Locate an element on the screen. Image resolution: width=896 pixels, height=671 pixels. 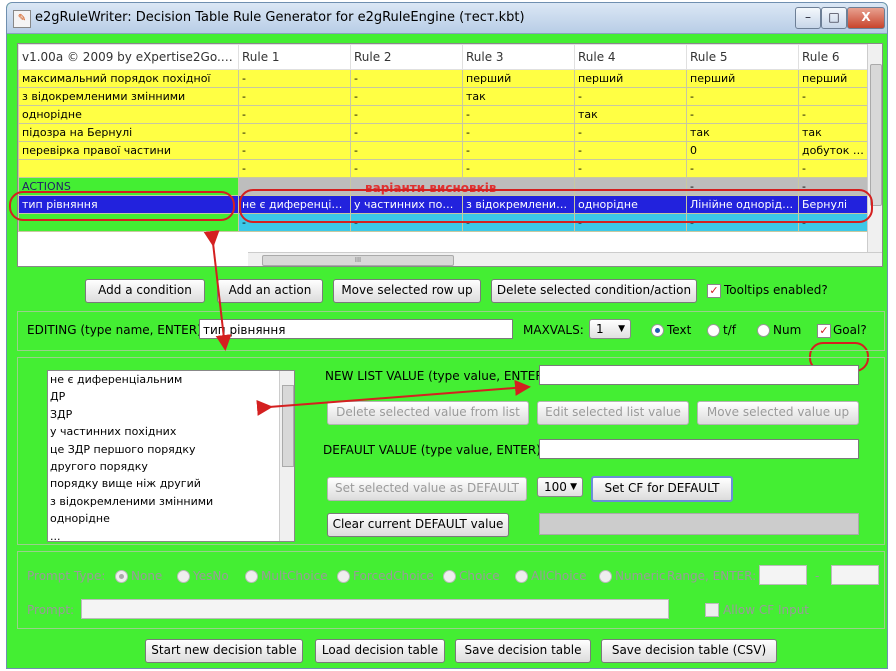
condition-name: перевірка правої частини is located at coordinates (128, 150).